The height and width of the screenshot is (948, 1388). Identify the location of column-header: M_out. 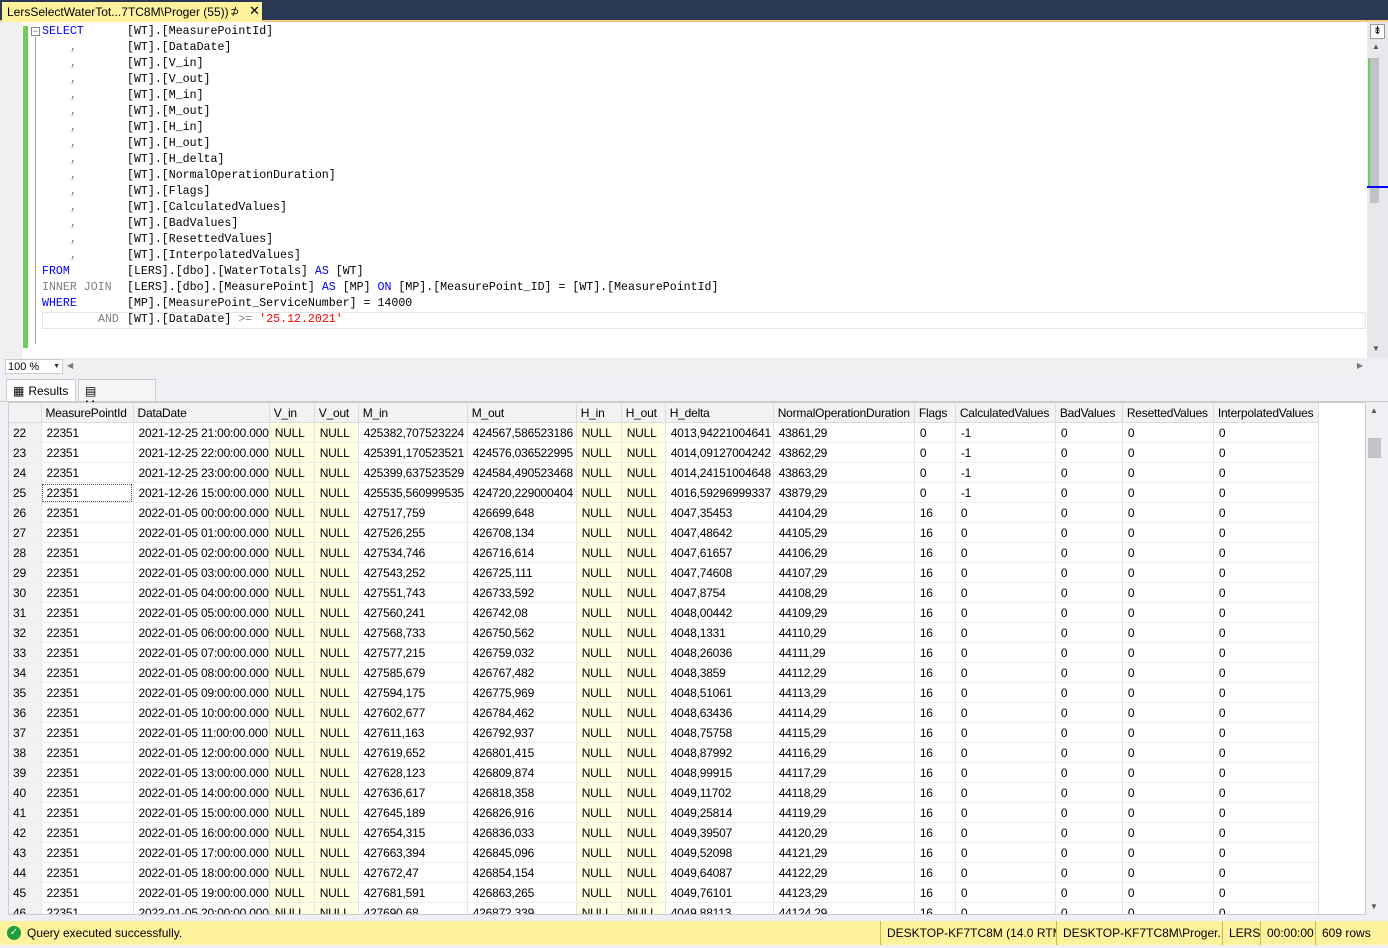
(522, 413).